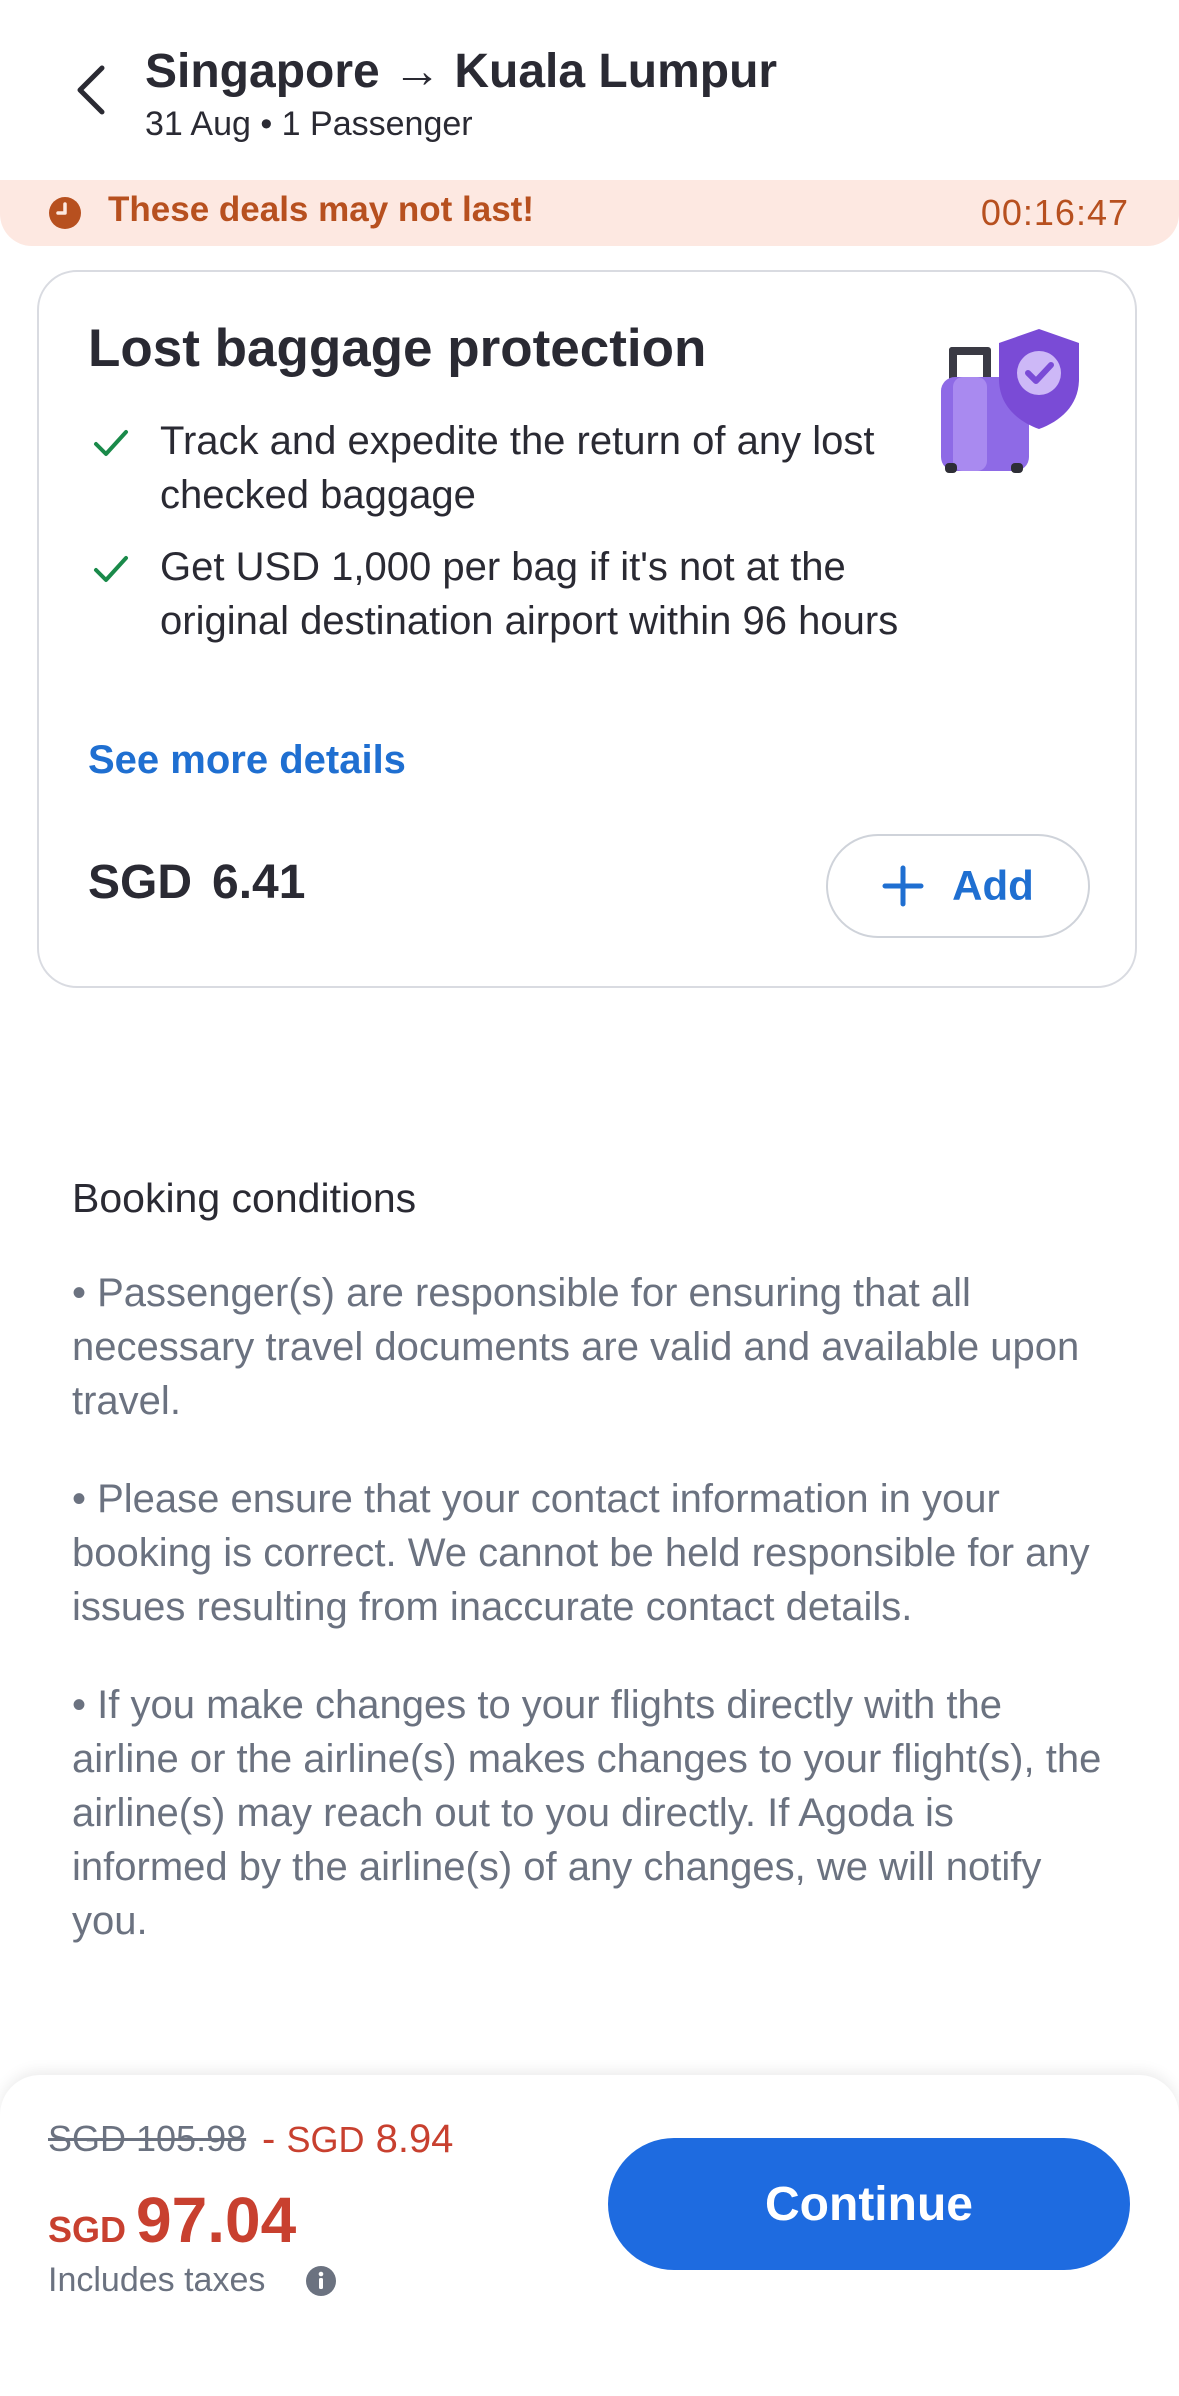  What do you see at coordinates (157, 2280) in the screenshot?
I see `includes-taxes-note: Includes taxes` at bounding box center [157, 2280].